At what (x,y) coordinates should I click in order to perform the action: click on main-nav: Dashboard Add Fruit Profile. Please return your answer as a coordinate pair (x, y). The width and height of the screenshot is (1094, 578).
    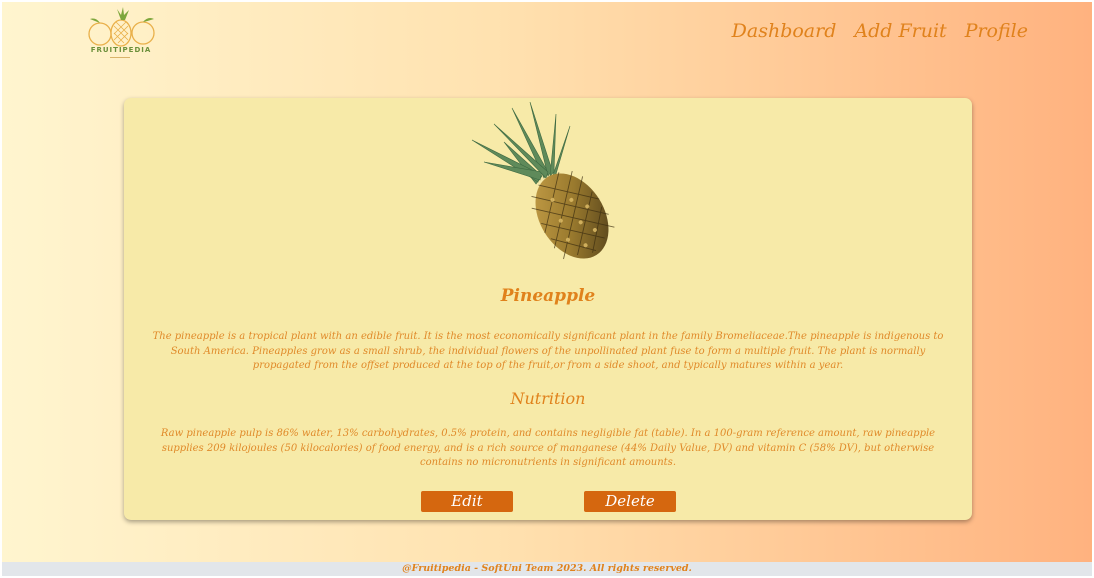
    Looking at the image, I should click on (880, 31).